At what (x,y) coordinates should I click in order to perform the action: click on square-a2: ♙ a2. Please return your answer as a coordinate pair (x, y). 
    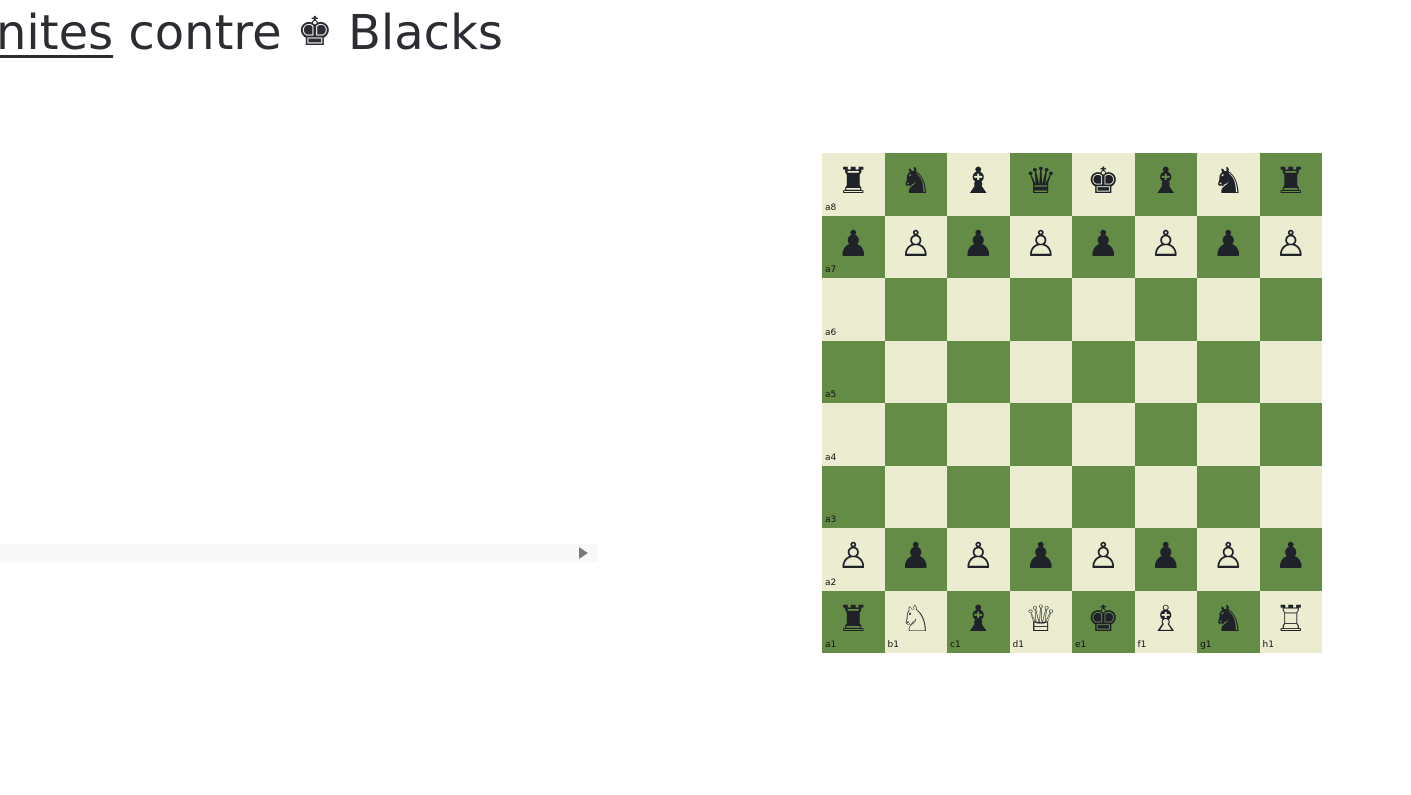
    Looking at the image, I should click on (853, 559).